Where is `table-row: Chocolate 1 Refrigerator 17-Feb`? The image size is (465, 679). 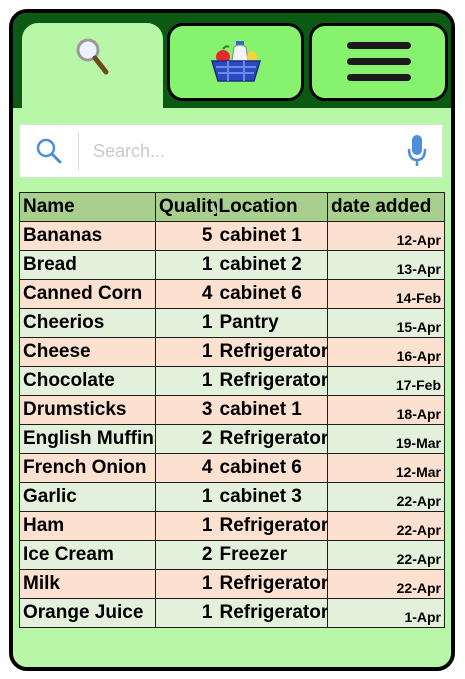 table-row: Chocolate 1 Refrigerator 17-Feb is located at coordinates (232, 381).